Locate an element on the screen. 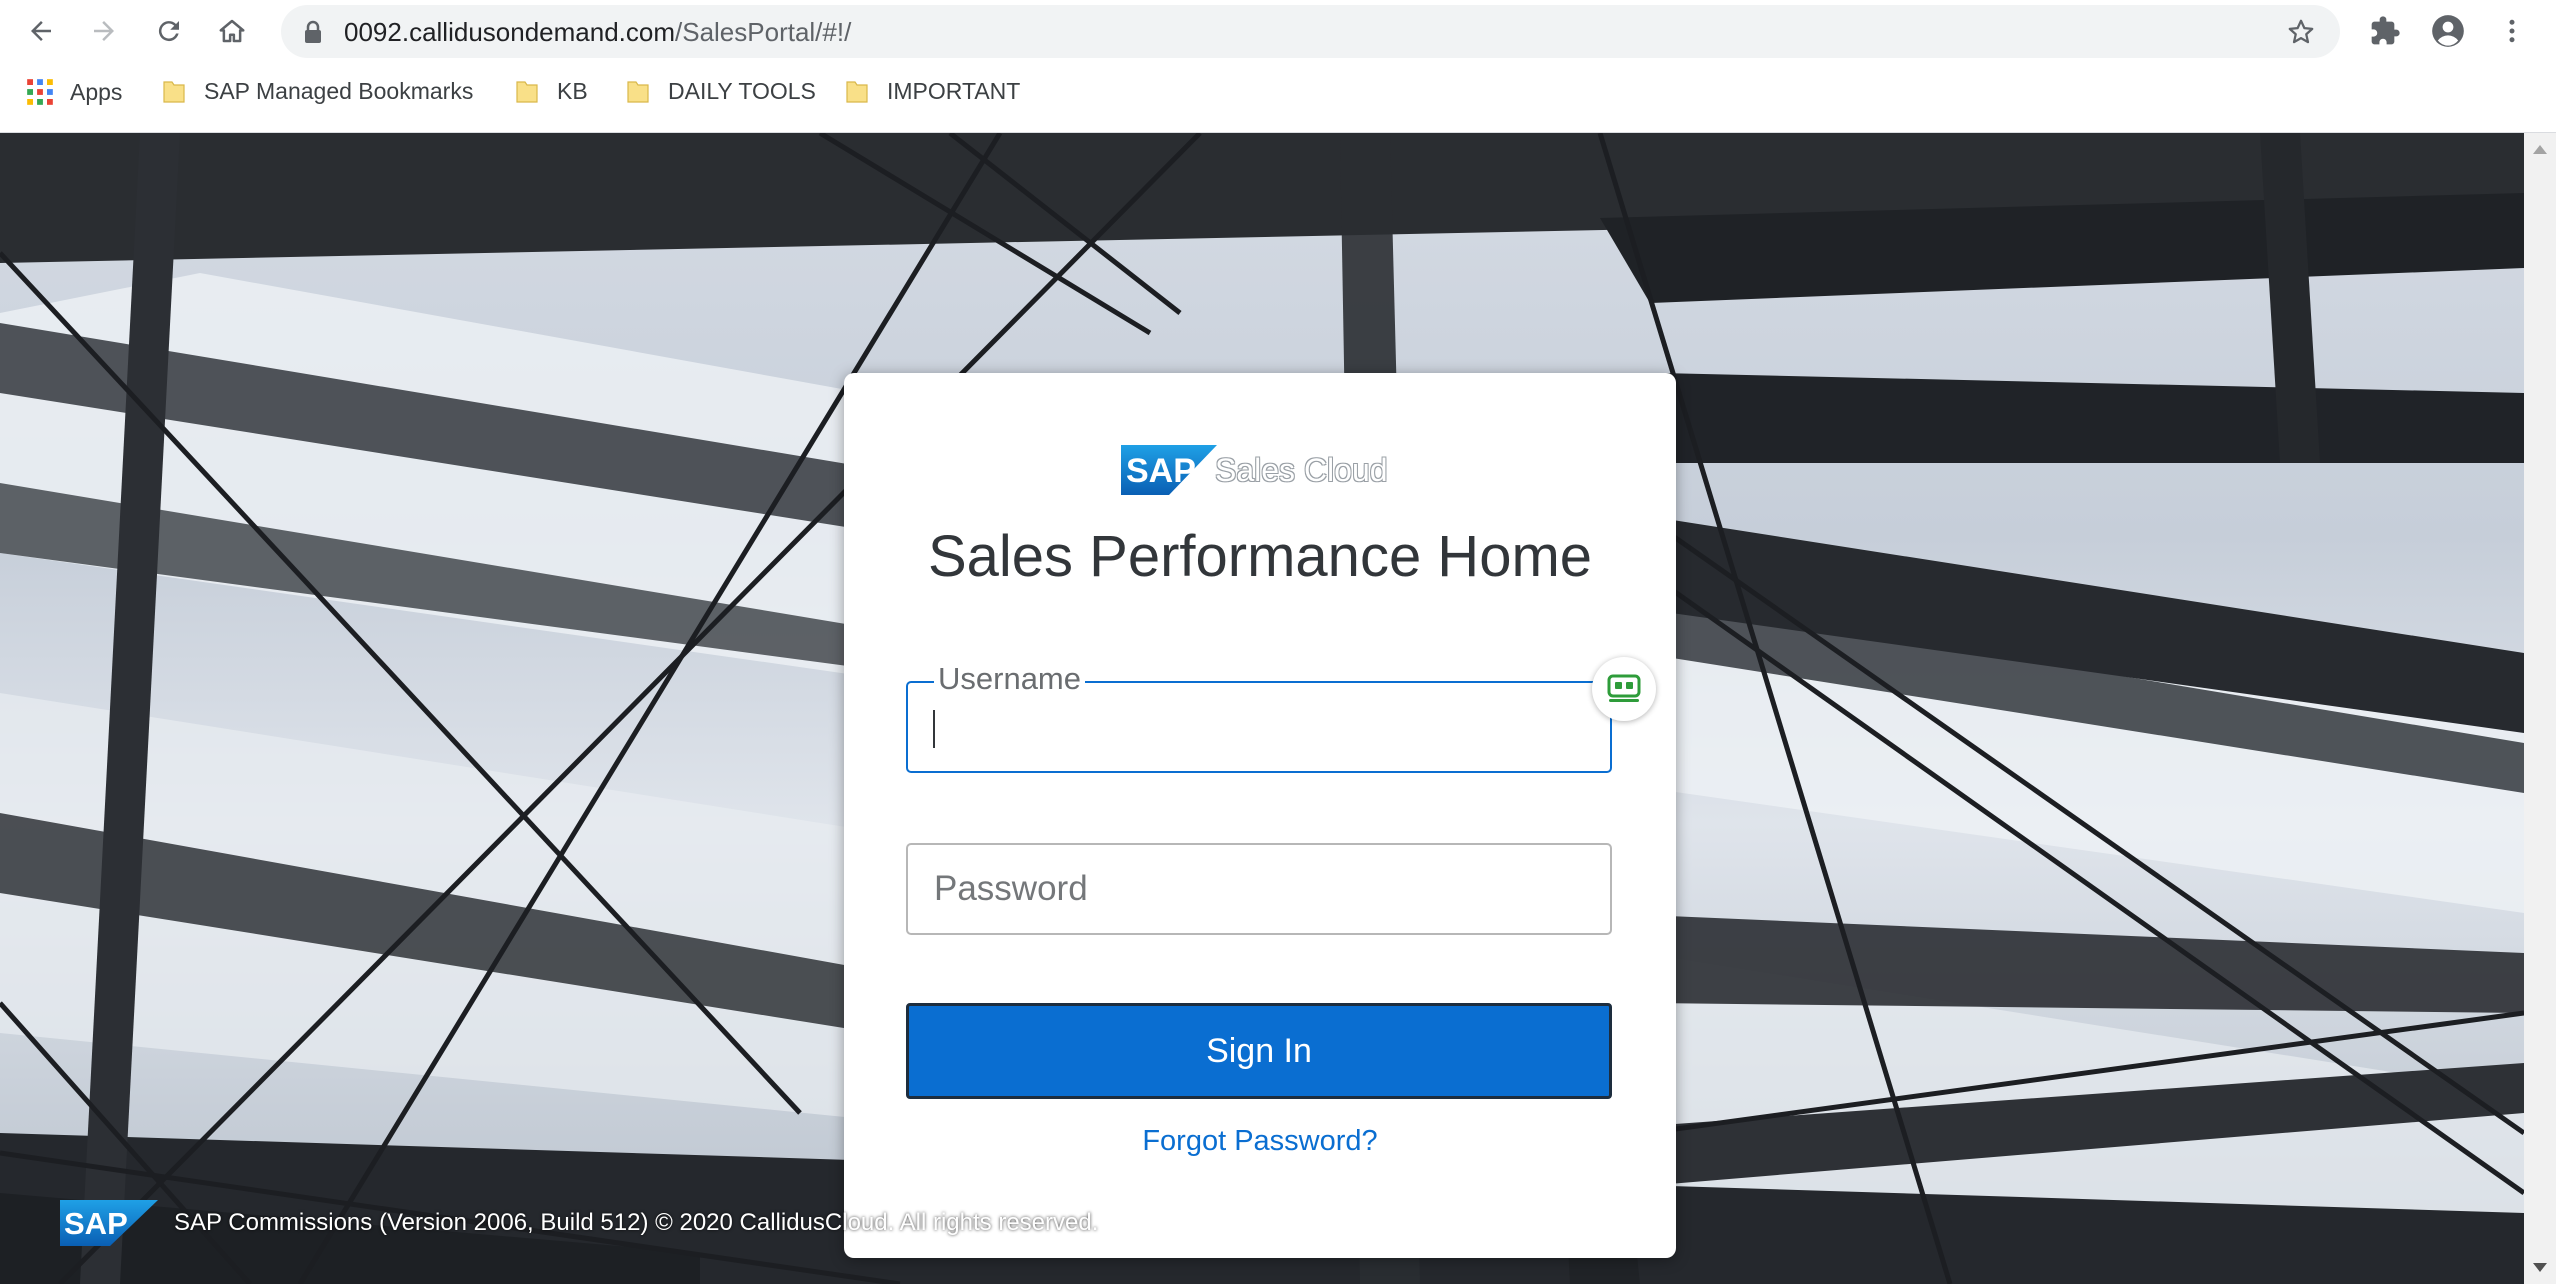  bookmark-label: SAP Managed Bookmarks is located at coordinates (339, 91).